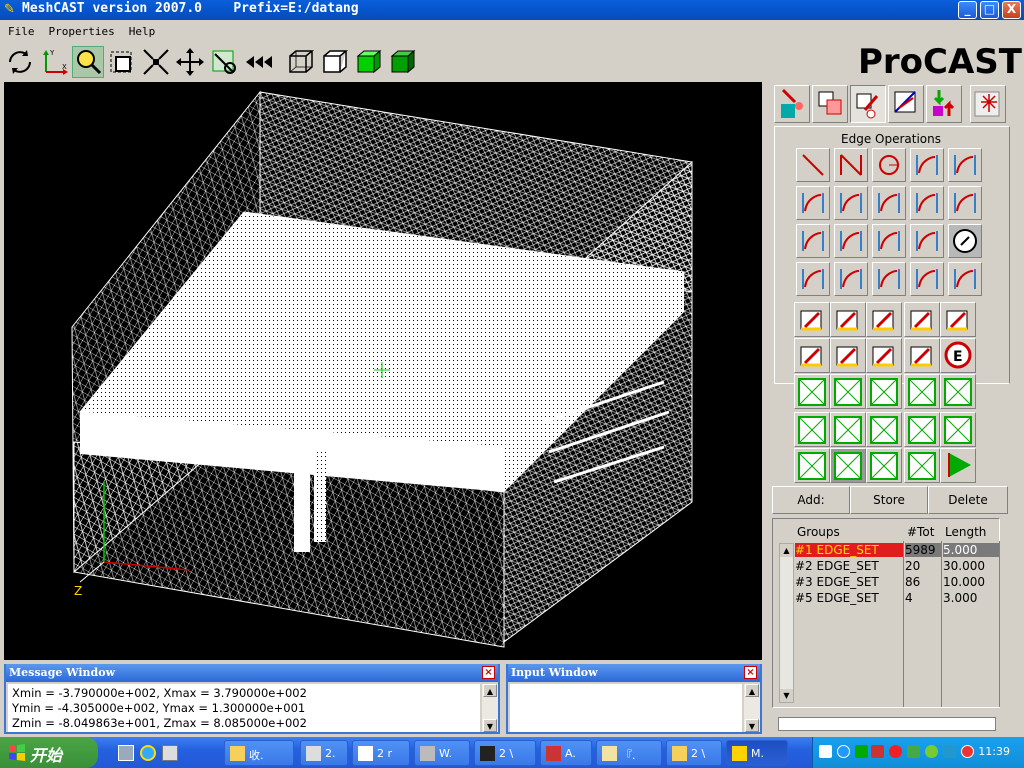 This screenshot has width=1024, height=768. I want to click on close-button: X, so click(1011, 10).